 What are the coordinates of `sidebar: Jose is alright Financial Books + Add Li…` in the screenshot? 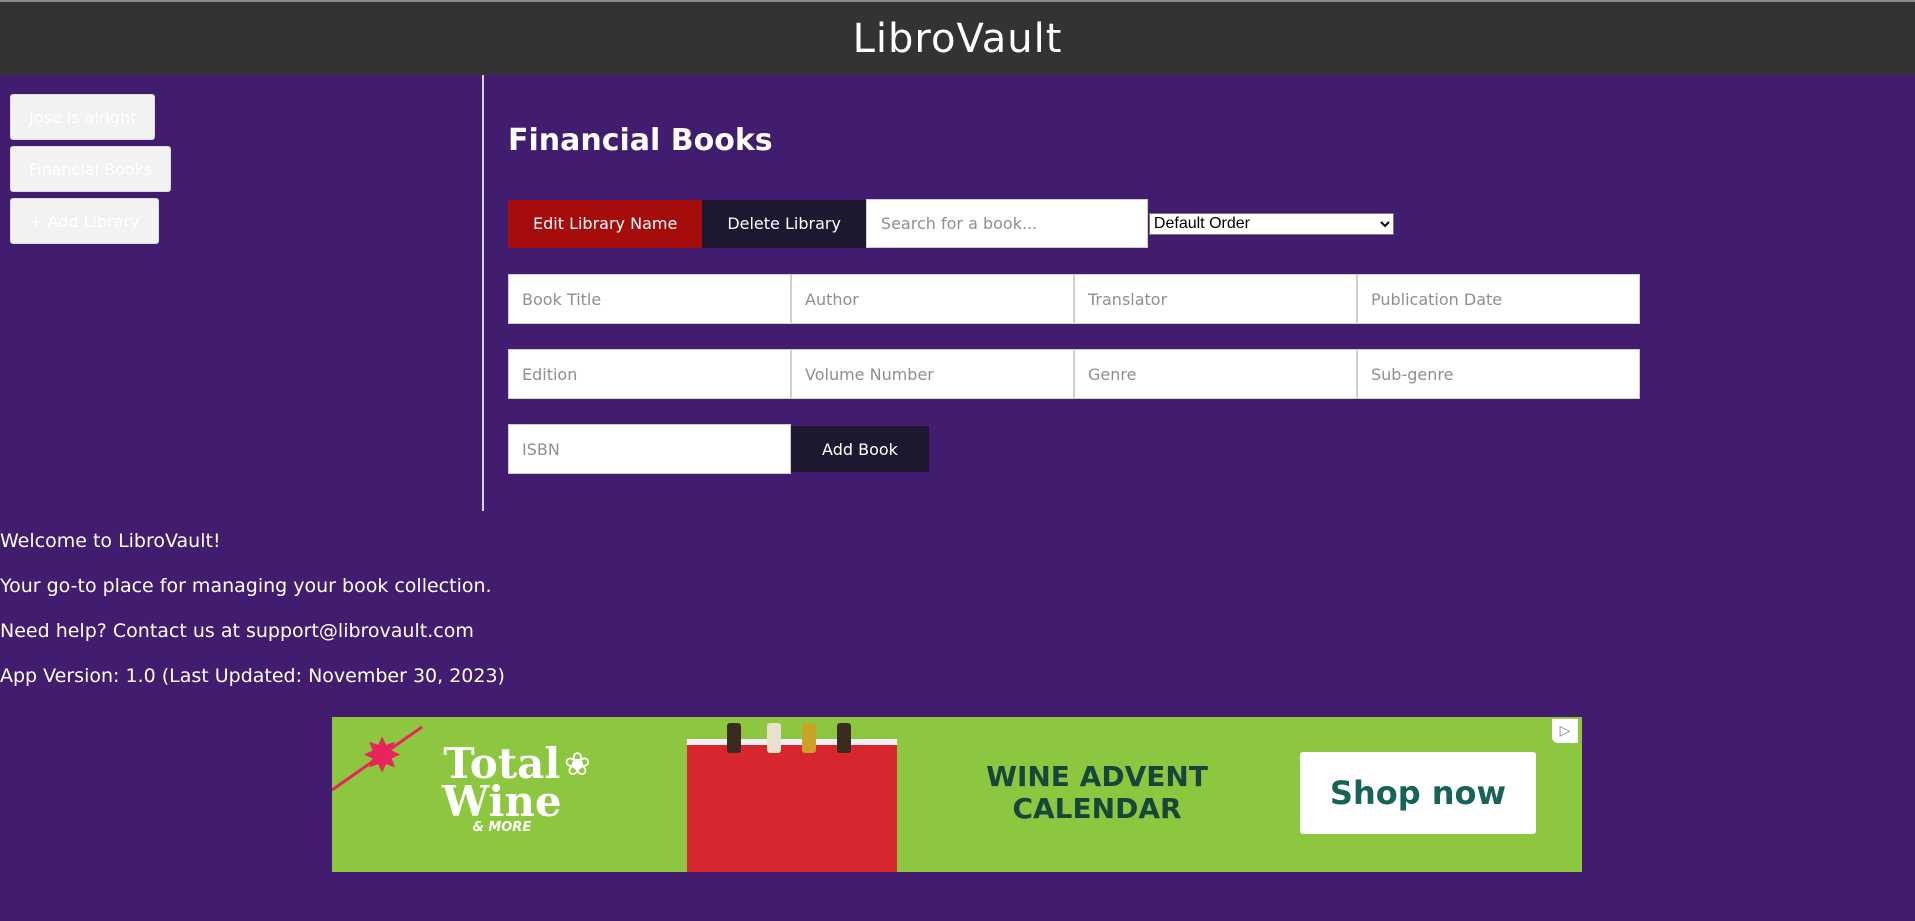 It's located at (242, 293).